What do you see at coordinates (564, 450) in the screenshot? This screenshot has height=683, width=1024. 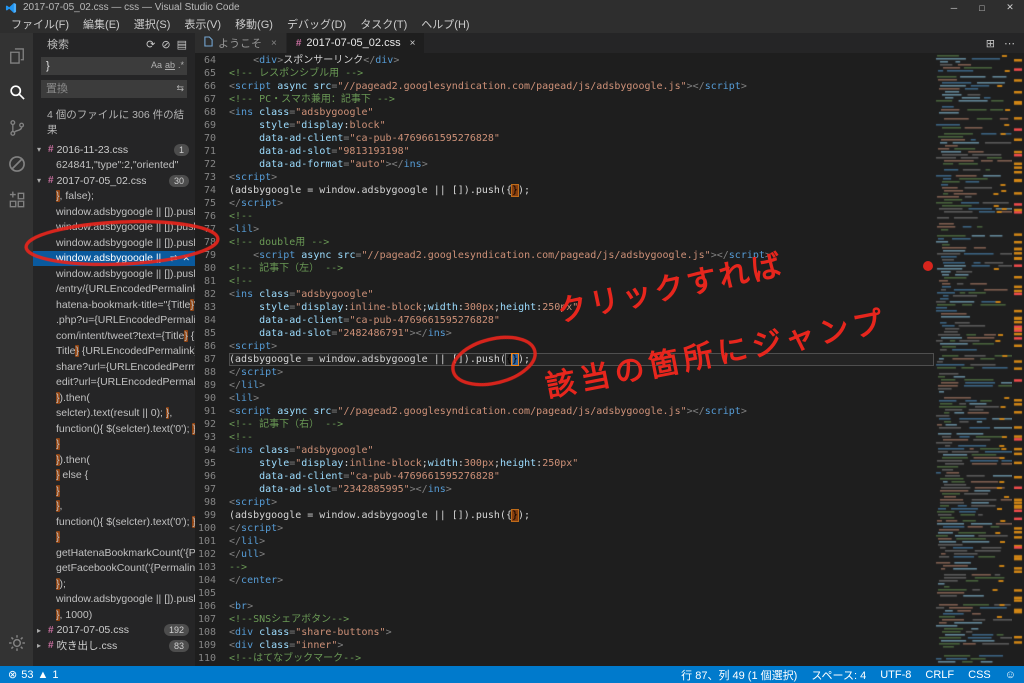 I see `code-line: 94 <ins class="adsbygoogle"` at bounding box center [564, 450].